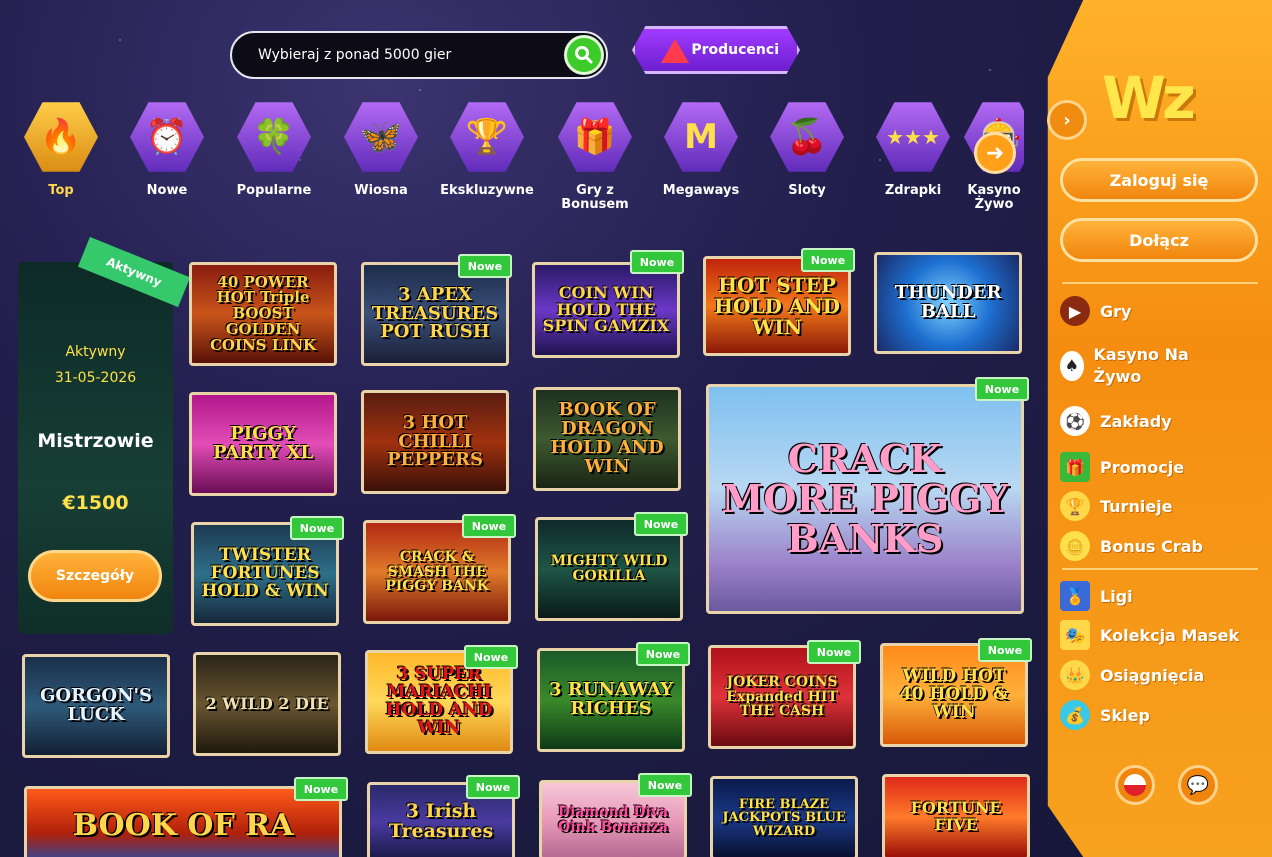 The width and height of the screenshot is (1272, 857). Describe the element at coordinates (441, 821) in the screenshot. I see `game-title: 3 Irish Treasures` at that location.